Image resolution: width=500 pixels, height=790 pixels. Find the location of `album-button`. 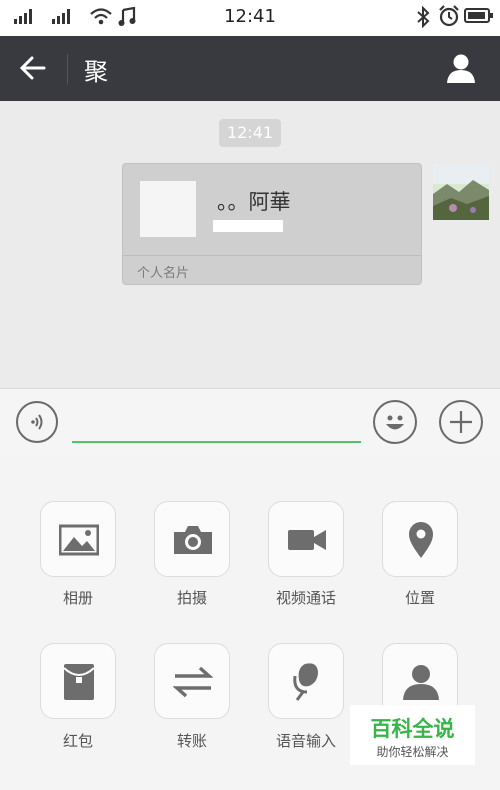

album-button is located at coordinates (78, 539).